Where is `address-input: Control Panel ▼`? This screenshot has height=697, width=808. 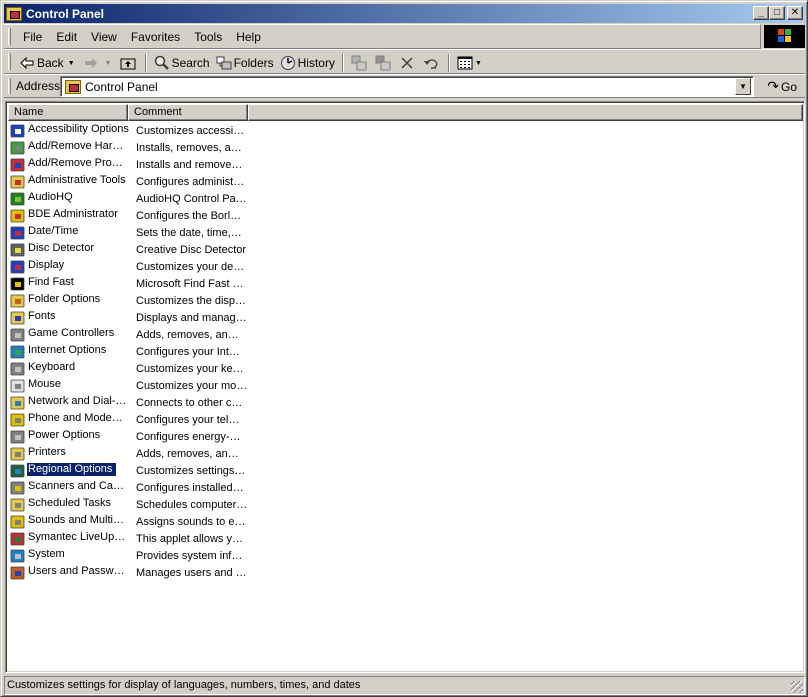
address-input: Control Panel ▼ is located at coordinates (407, 86).